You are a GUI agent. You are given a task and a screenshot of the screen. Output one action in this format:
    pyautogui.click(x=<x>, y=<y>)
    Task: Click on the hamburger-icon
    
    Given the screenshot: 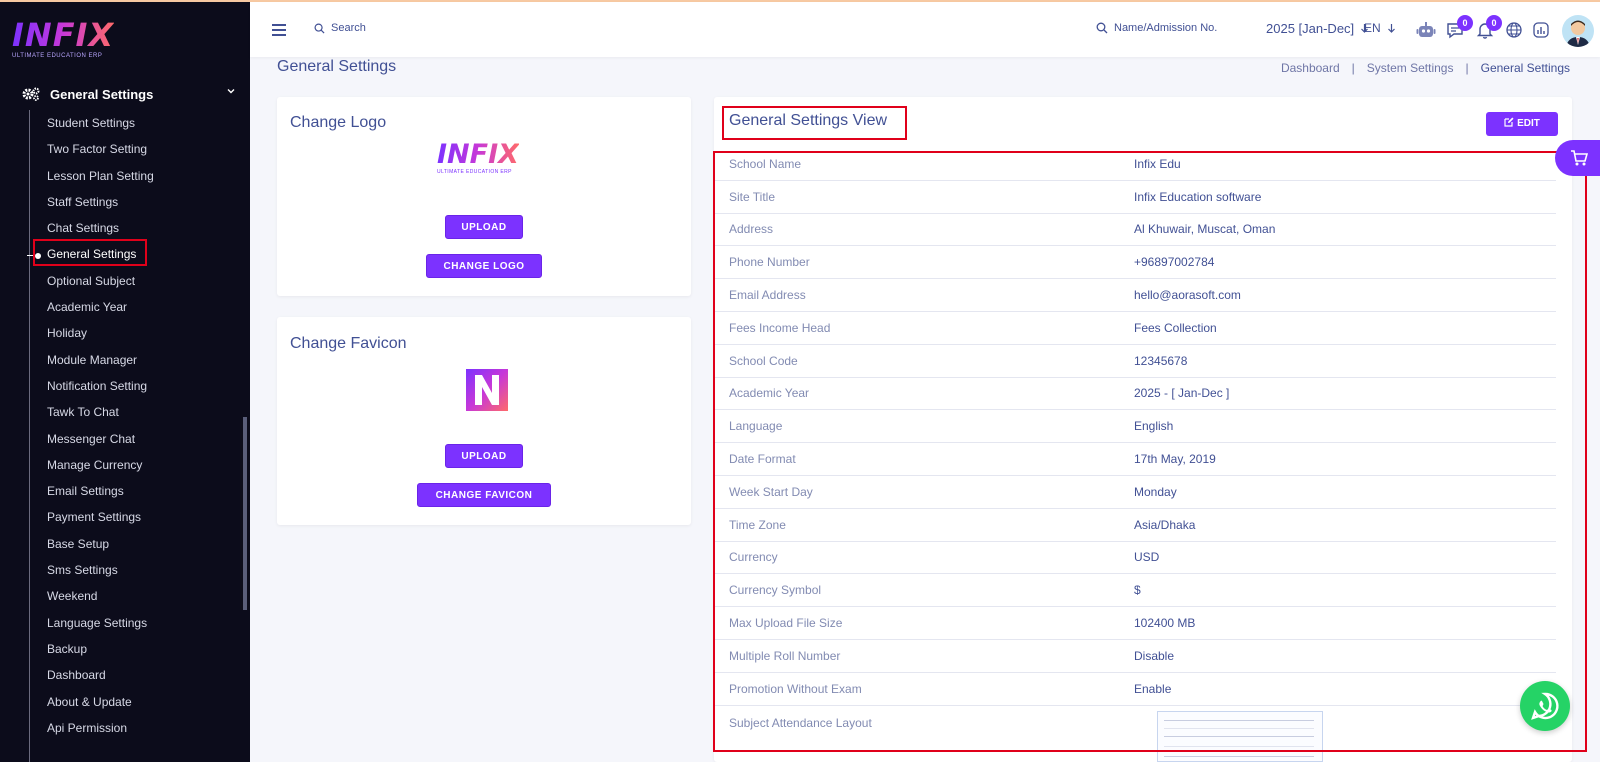 What is the action you would take?
    pyautogui.click(x=279, y=30)
    